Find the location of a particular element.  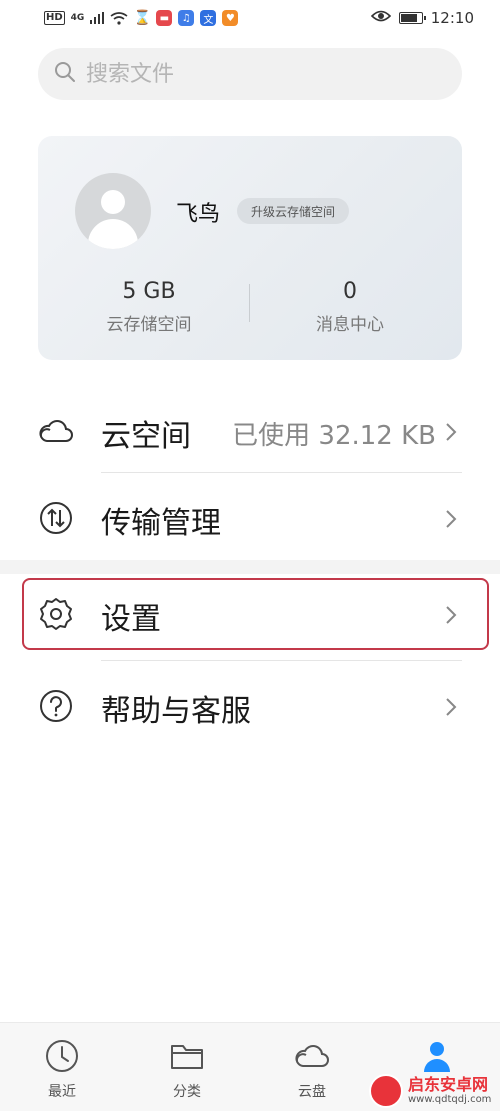

tab-cloud-drive: 云盘 is located at coordinates (312, 1069).